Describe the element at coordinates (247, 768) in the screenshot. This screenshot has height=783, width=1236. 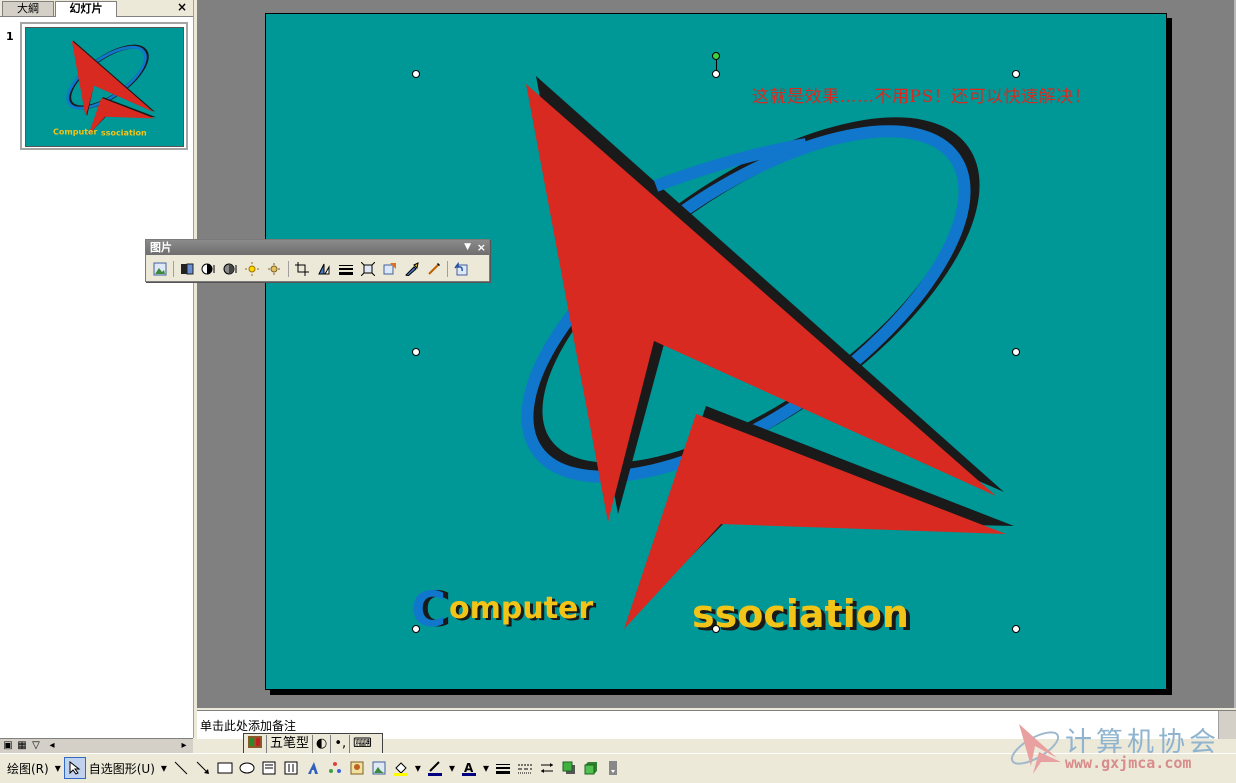
I see `oval-tool-icon` at that location.